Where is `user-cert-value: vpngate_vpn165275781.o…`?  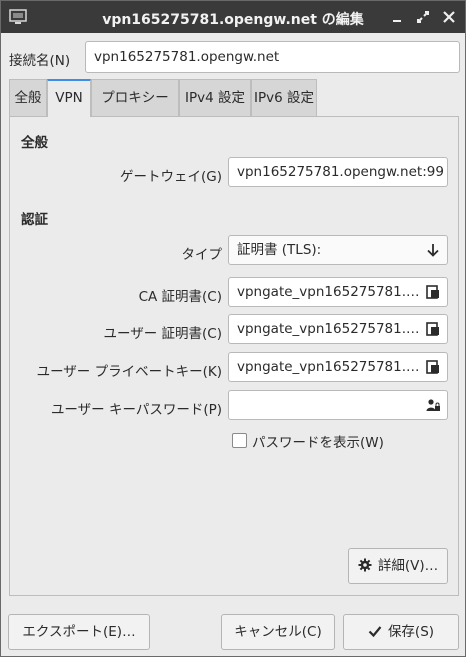
user-cert-value: vpngate_vpn165275781.o… is located at coordinates (330, 329).